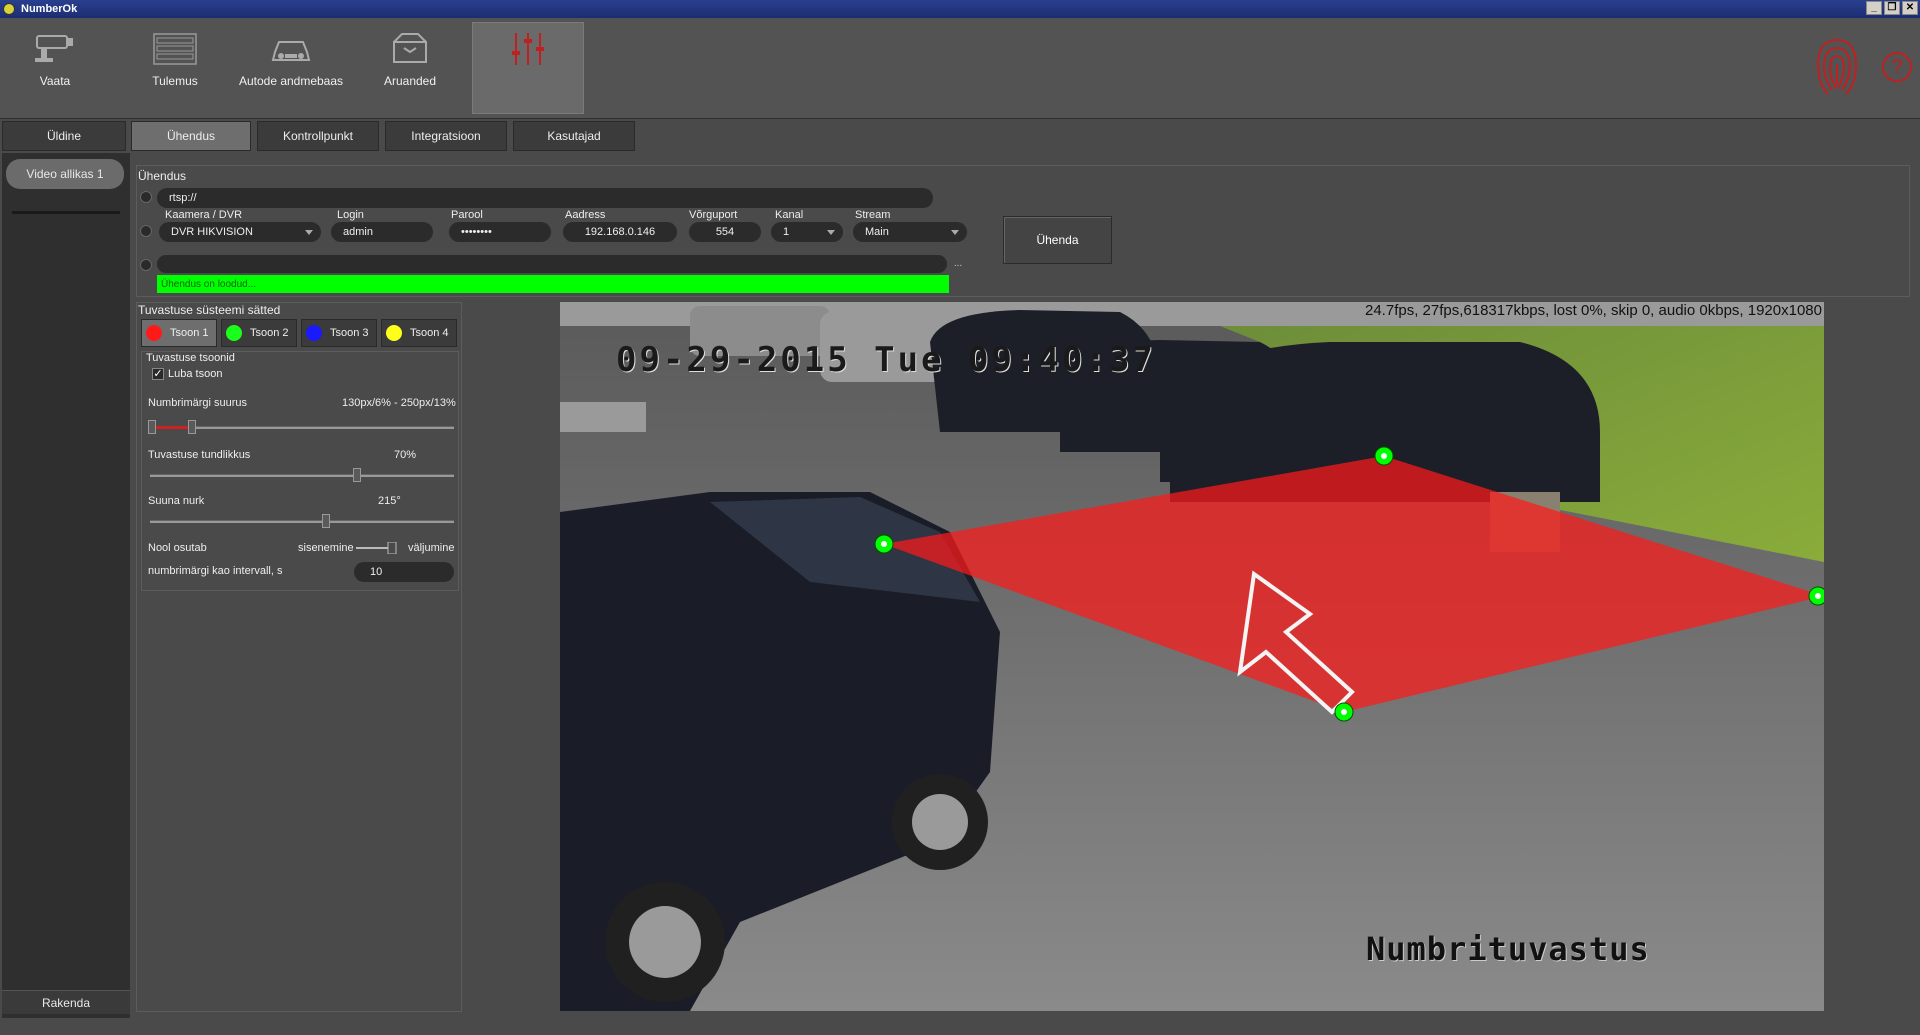 Image resolution: width=1920 pixels, height=1035 pixels. What do you see at coordinates (528, 68) in the screenshot?
I see `toolbar-settings-button` at bounding box center [528, 68].